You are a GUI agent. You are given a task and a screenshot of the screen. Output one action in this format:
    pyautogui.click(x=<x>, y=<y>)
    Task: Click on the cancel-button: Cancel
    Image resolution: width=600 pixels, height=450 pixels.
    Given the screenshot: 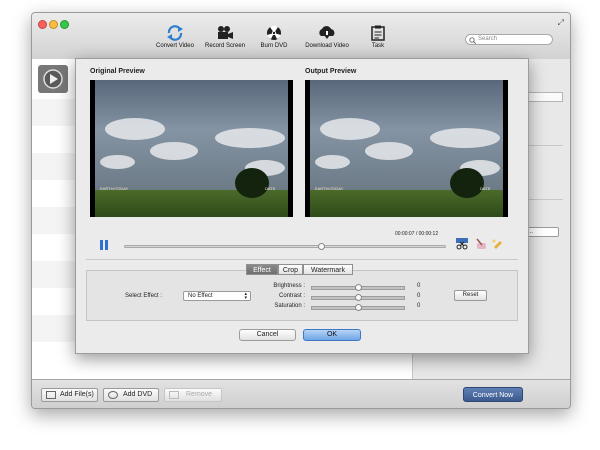 What is the action you would take?
    pyautogui.click(x=267, y=335)
    